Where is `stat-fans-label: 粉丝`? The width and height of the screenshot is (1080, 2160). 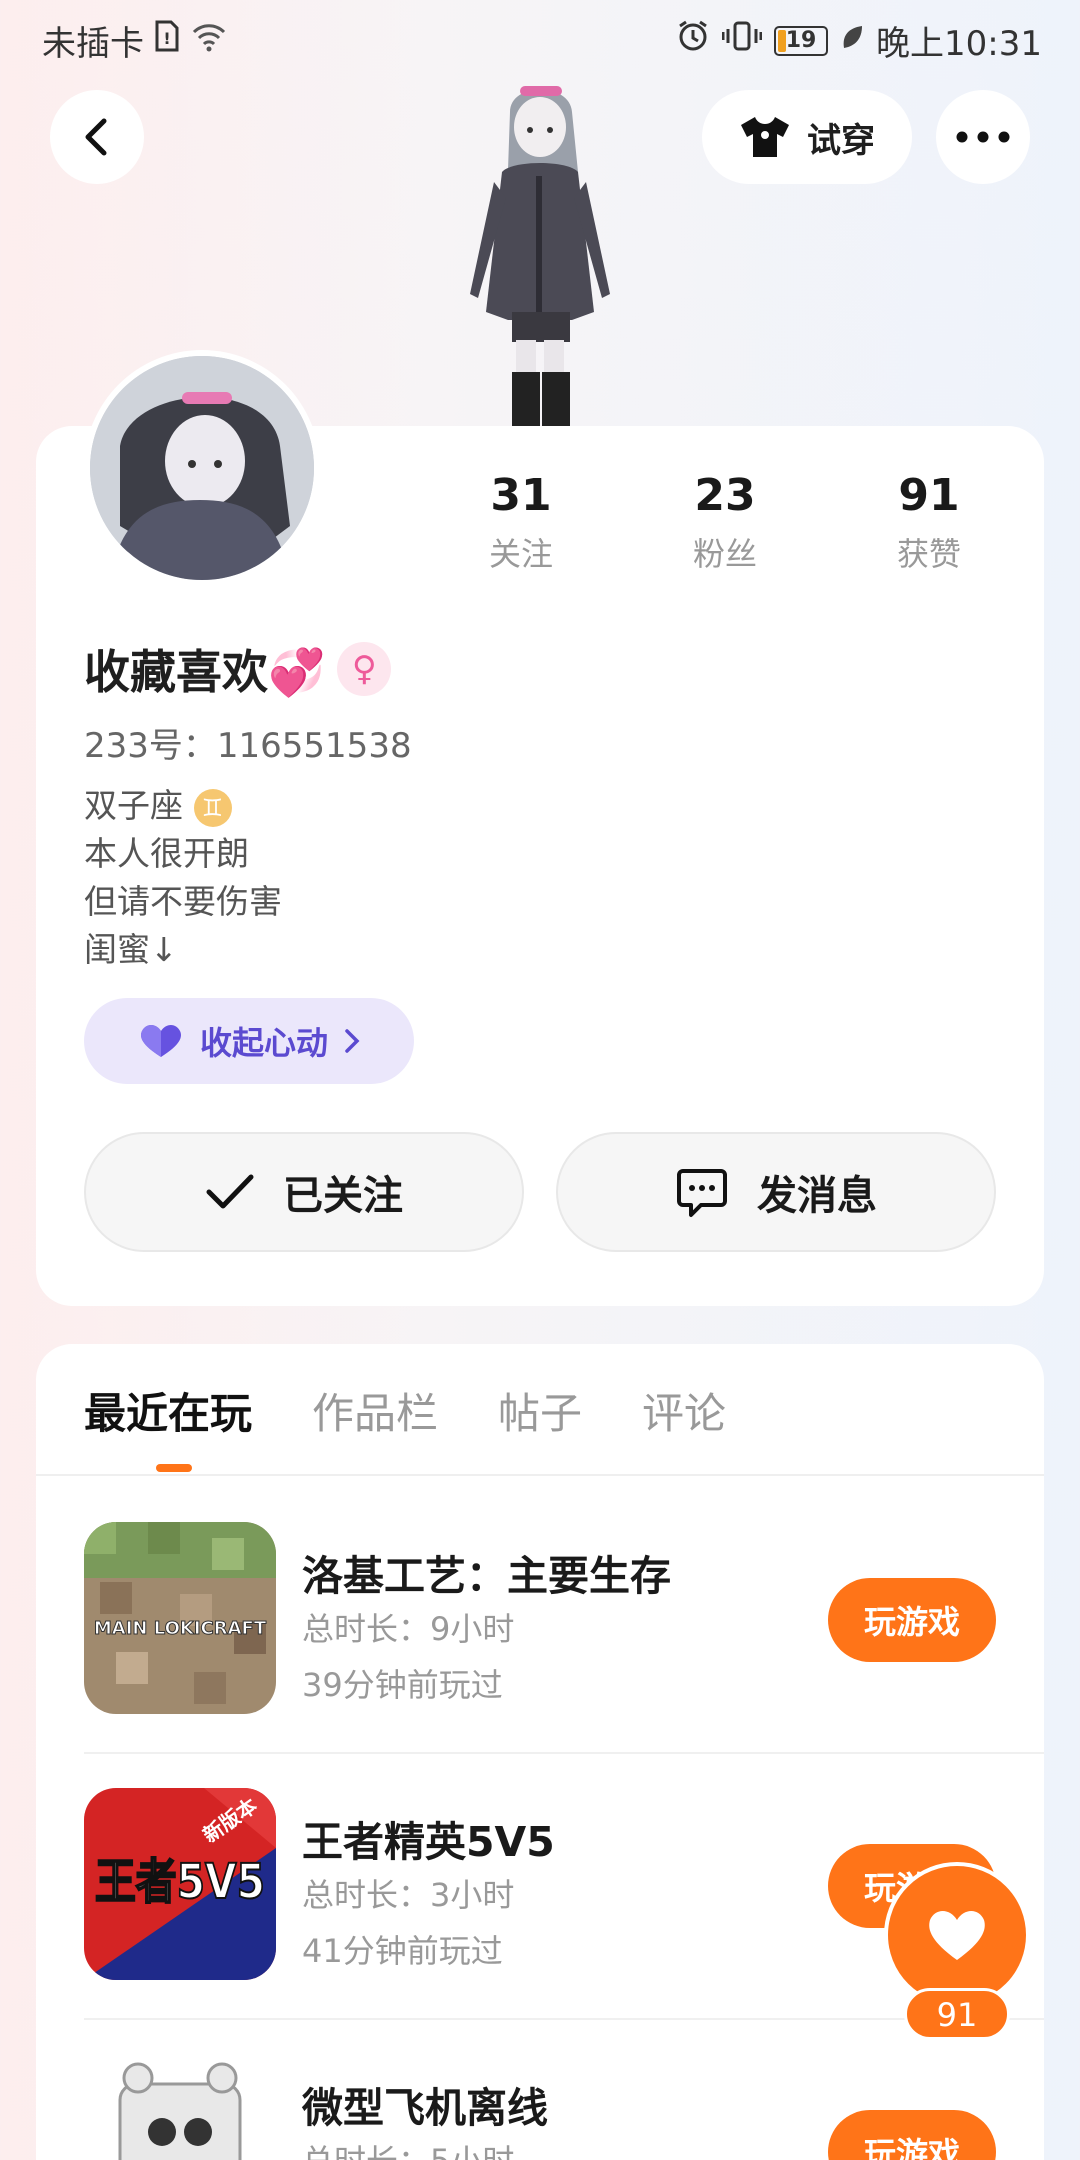
stat-fans-label: 粉丝 is located at coordinates (724, 554).